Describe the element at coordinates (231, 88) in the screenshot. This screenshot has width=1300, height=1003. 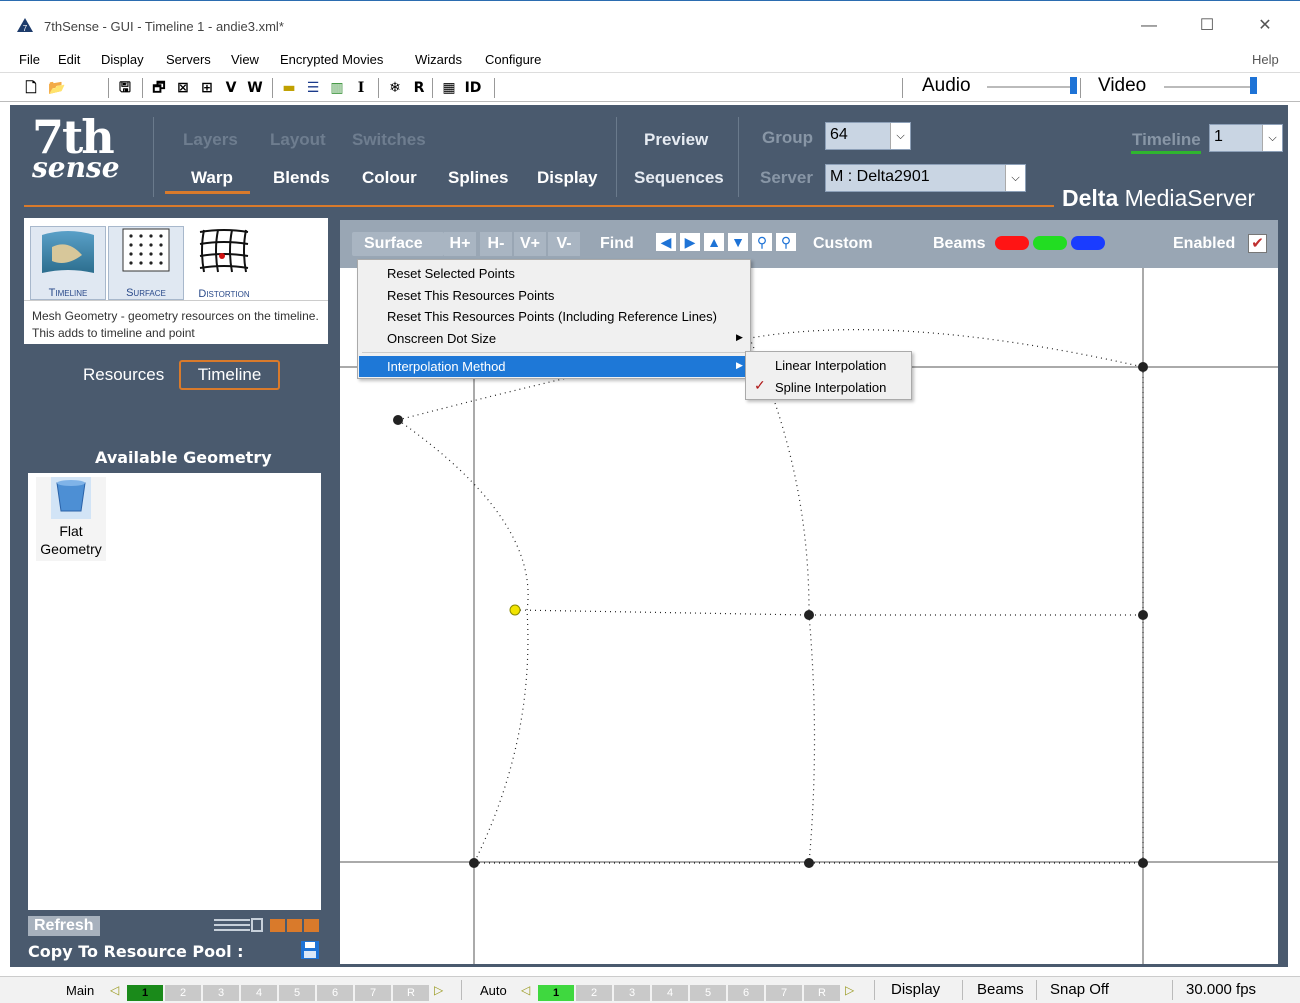
I see `v-button: V` at that location.